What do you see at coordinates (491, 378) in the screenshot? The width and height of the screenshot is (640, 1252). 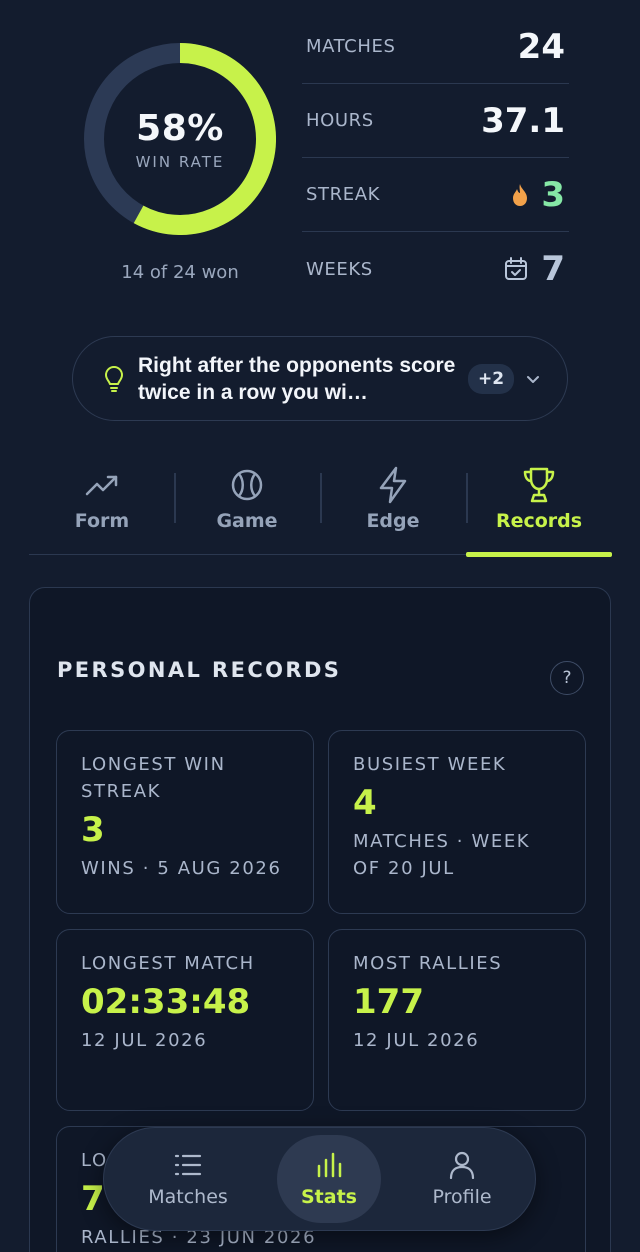 I see `insight-count-badge: +2` at bounding box center [491, 378].